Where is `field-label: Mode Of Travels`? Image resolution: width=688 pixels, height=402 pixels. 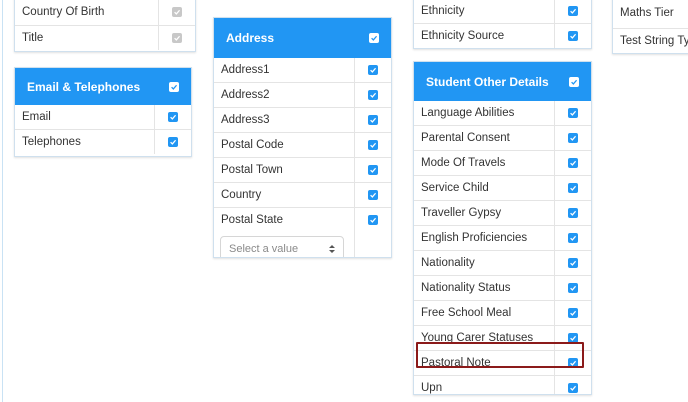
field-label: Mode Of Travels is located at coordinates (484, 163).